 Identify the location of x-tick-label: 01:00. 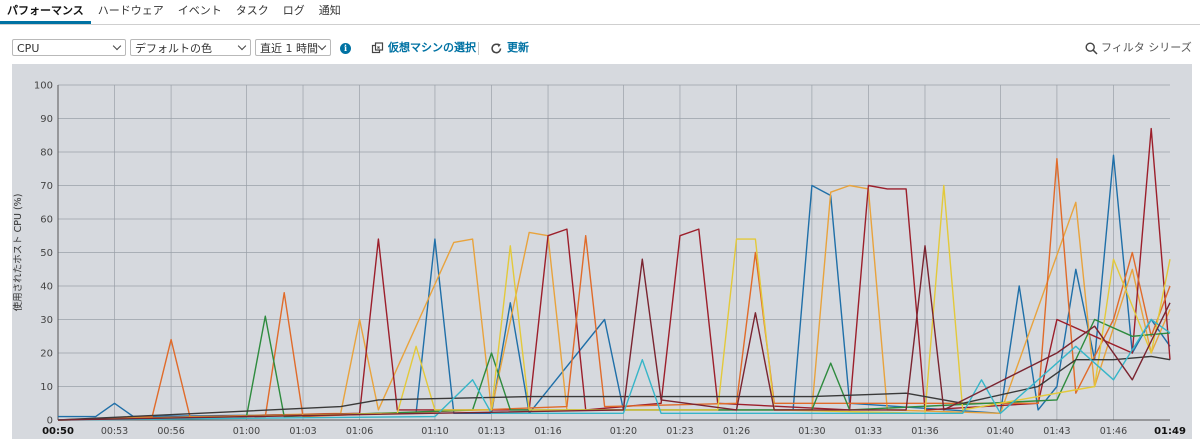
(246, 431).